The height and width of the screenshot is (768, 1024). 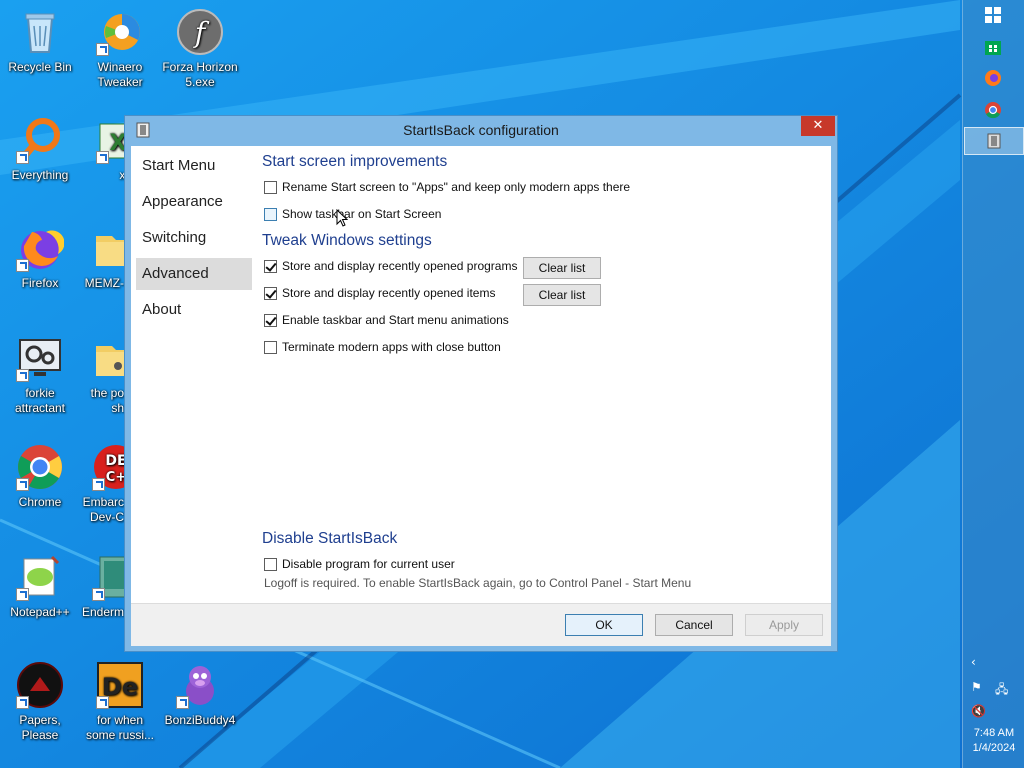 I want to click on desktop-icon-the-po: the po sh, so click(x=102, y=375).